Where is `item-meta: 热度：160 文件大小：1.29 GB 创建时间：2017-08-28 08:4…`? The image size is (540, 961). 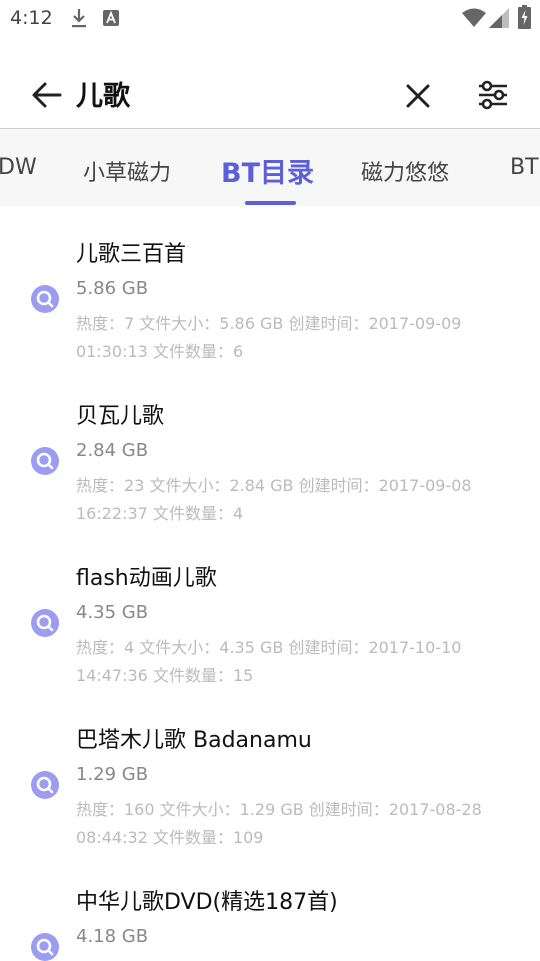 item-meta: 热度：160 文件大小：1.29 GB 创建时间：2017-08-28 08:4… is located at coordinates (279, 823).